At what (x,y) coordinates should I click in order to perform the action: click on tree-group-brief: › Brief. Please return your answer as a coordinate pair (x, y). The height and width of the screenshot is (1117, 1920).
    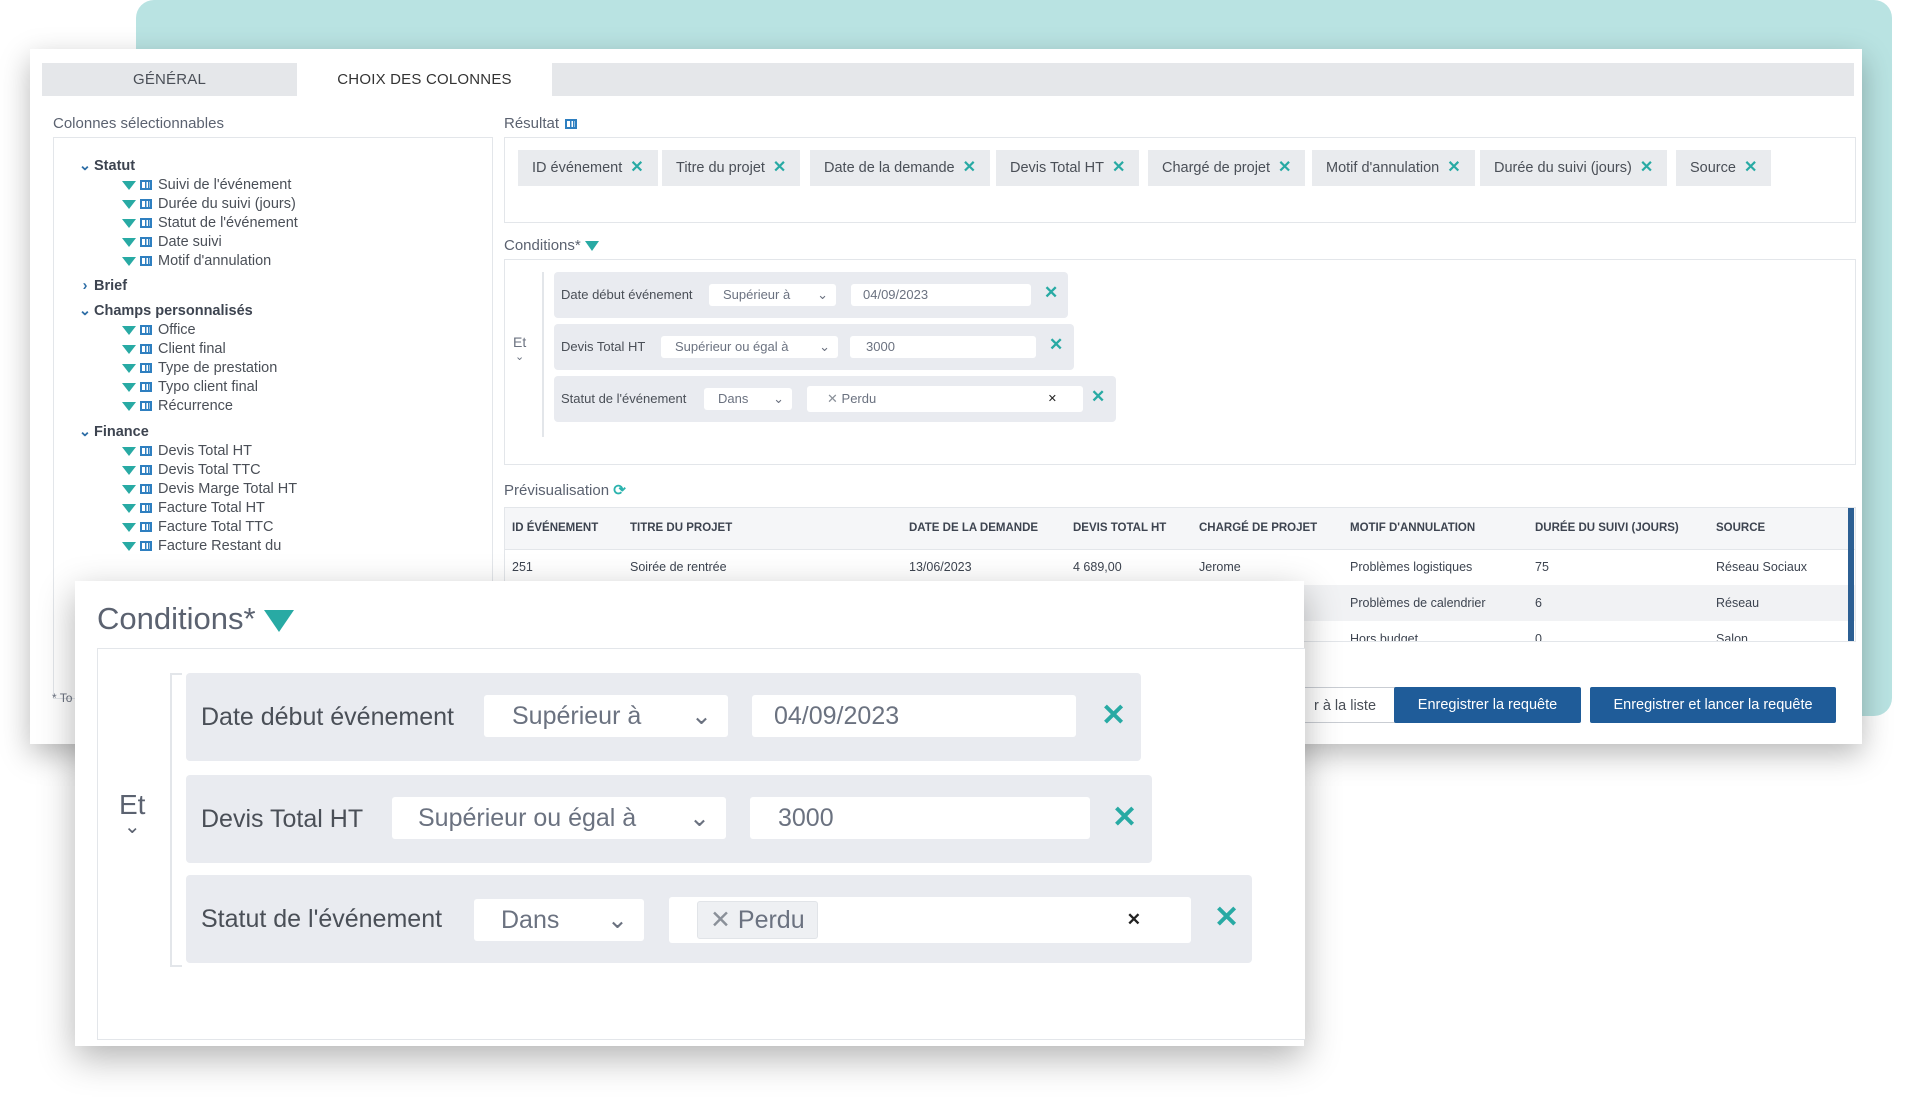
    Looking at the image, I should click on (101, 286).